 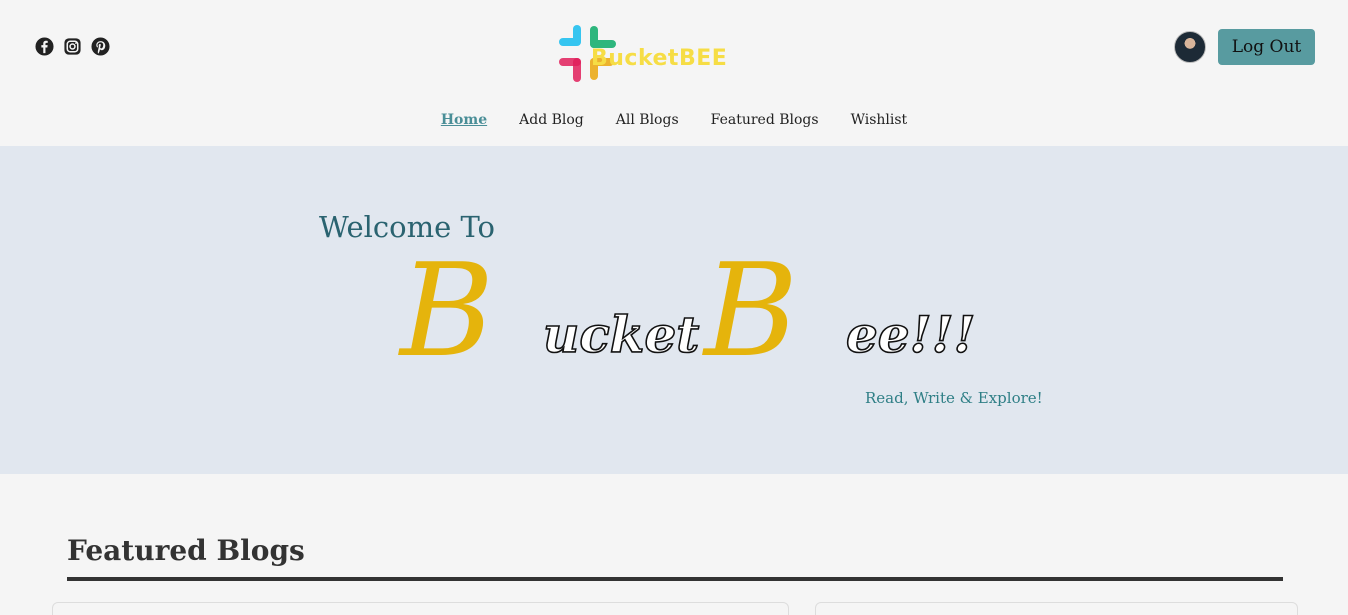 I want to click on featured-section: Featured Blogs, so click(x=675, y=550).